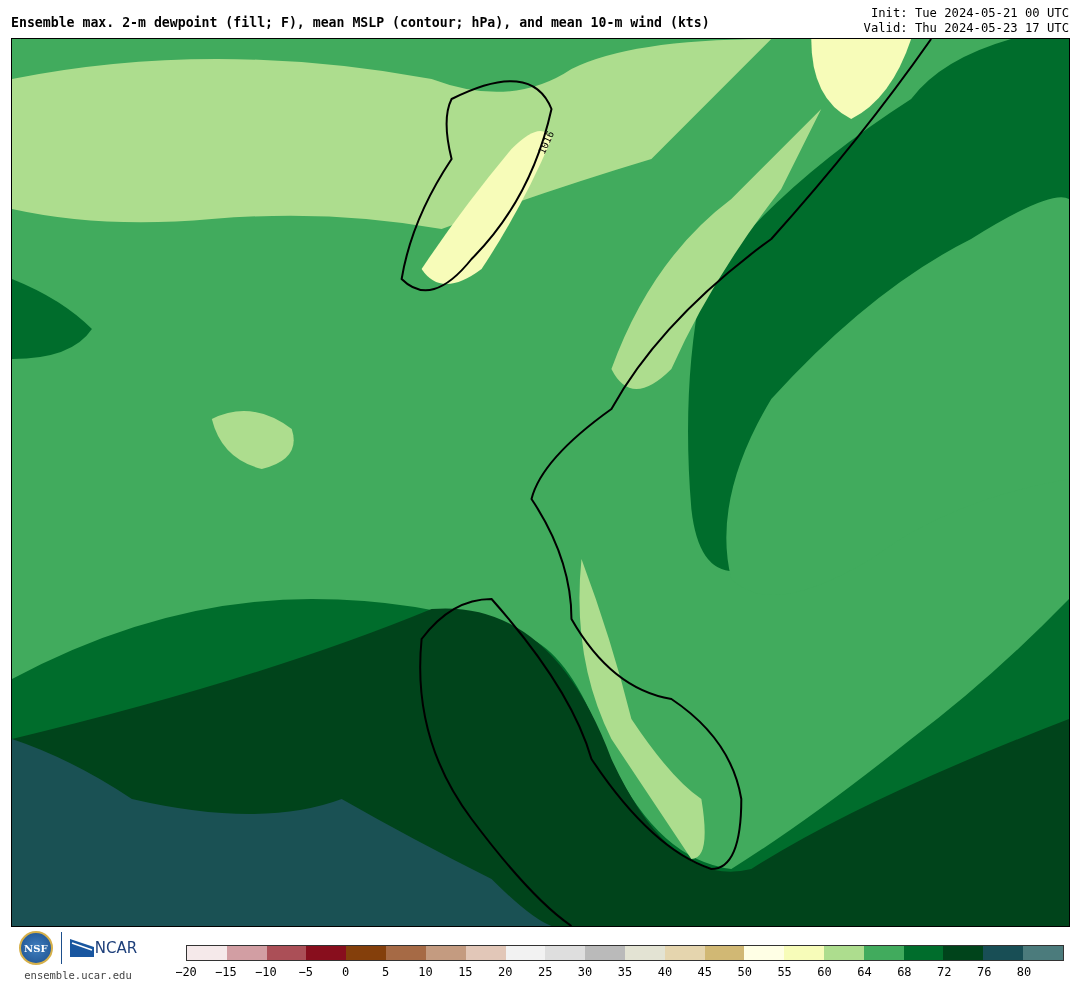 The width and height of the screenshot is (1080, 988). I want to click on colorbar-tick-label: −15, so click(226, 972).